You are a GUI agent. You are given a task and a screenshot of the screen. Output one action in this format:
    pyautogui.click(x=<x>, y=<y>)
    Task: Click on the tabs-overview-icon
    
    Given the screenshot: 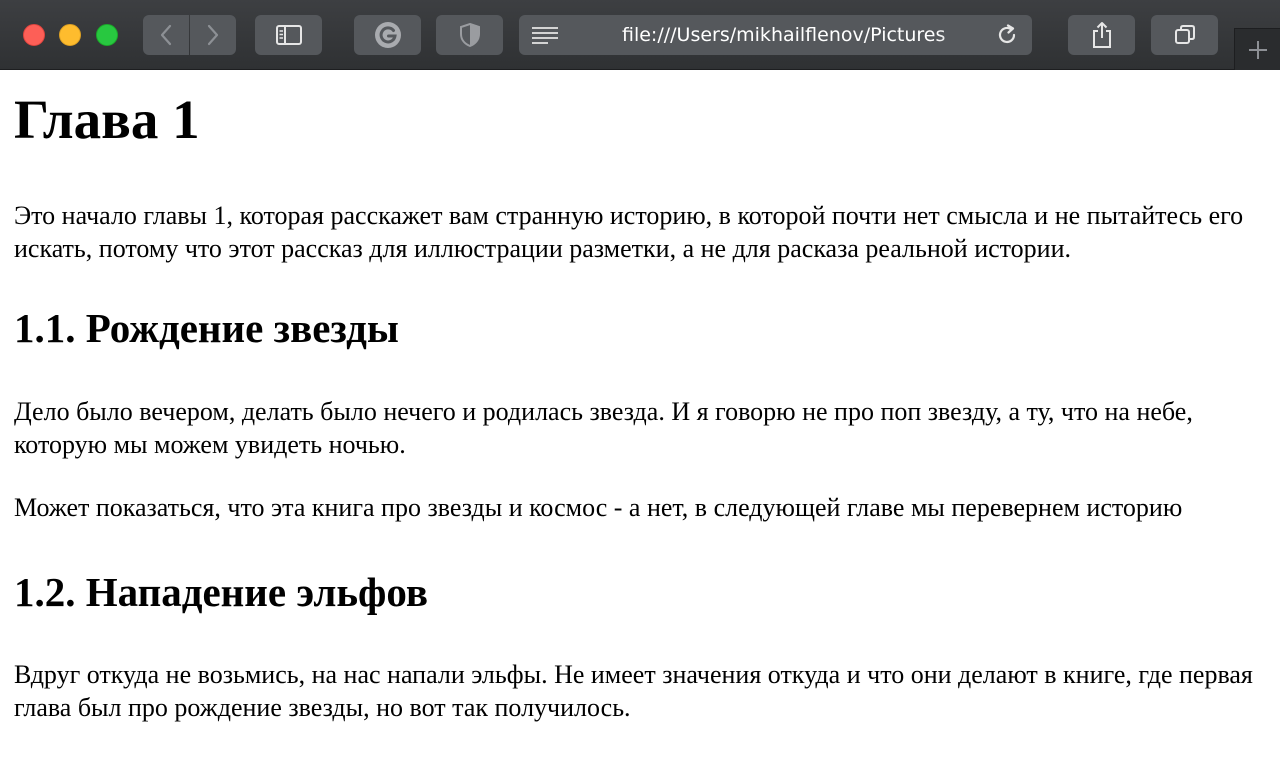 What is the action you would take?
    pyautogui.click(x=1184, y=34)
    